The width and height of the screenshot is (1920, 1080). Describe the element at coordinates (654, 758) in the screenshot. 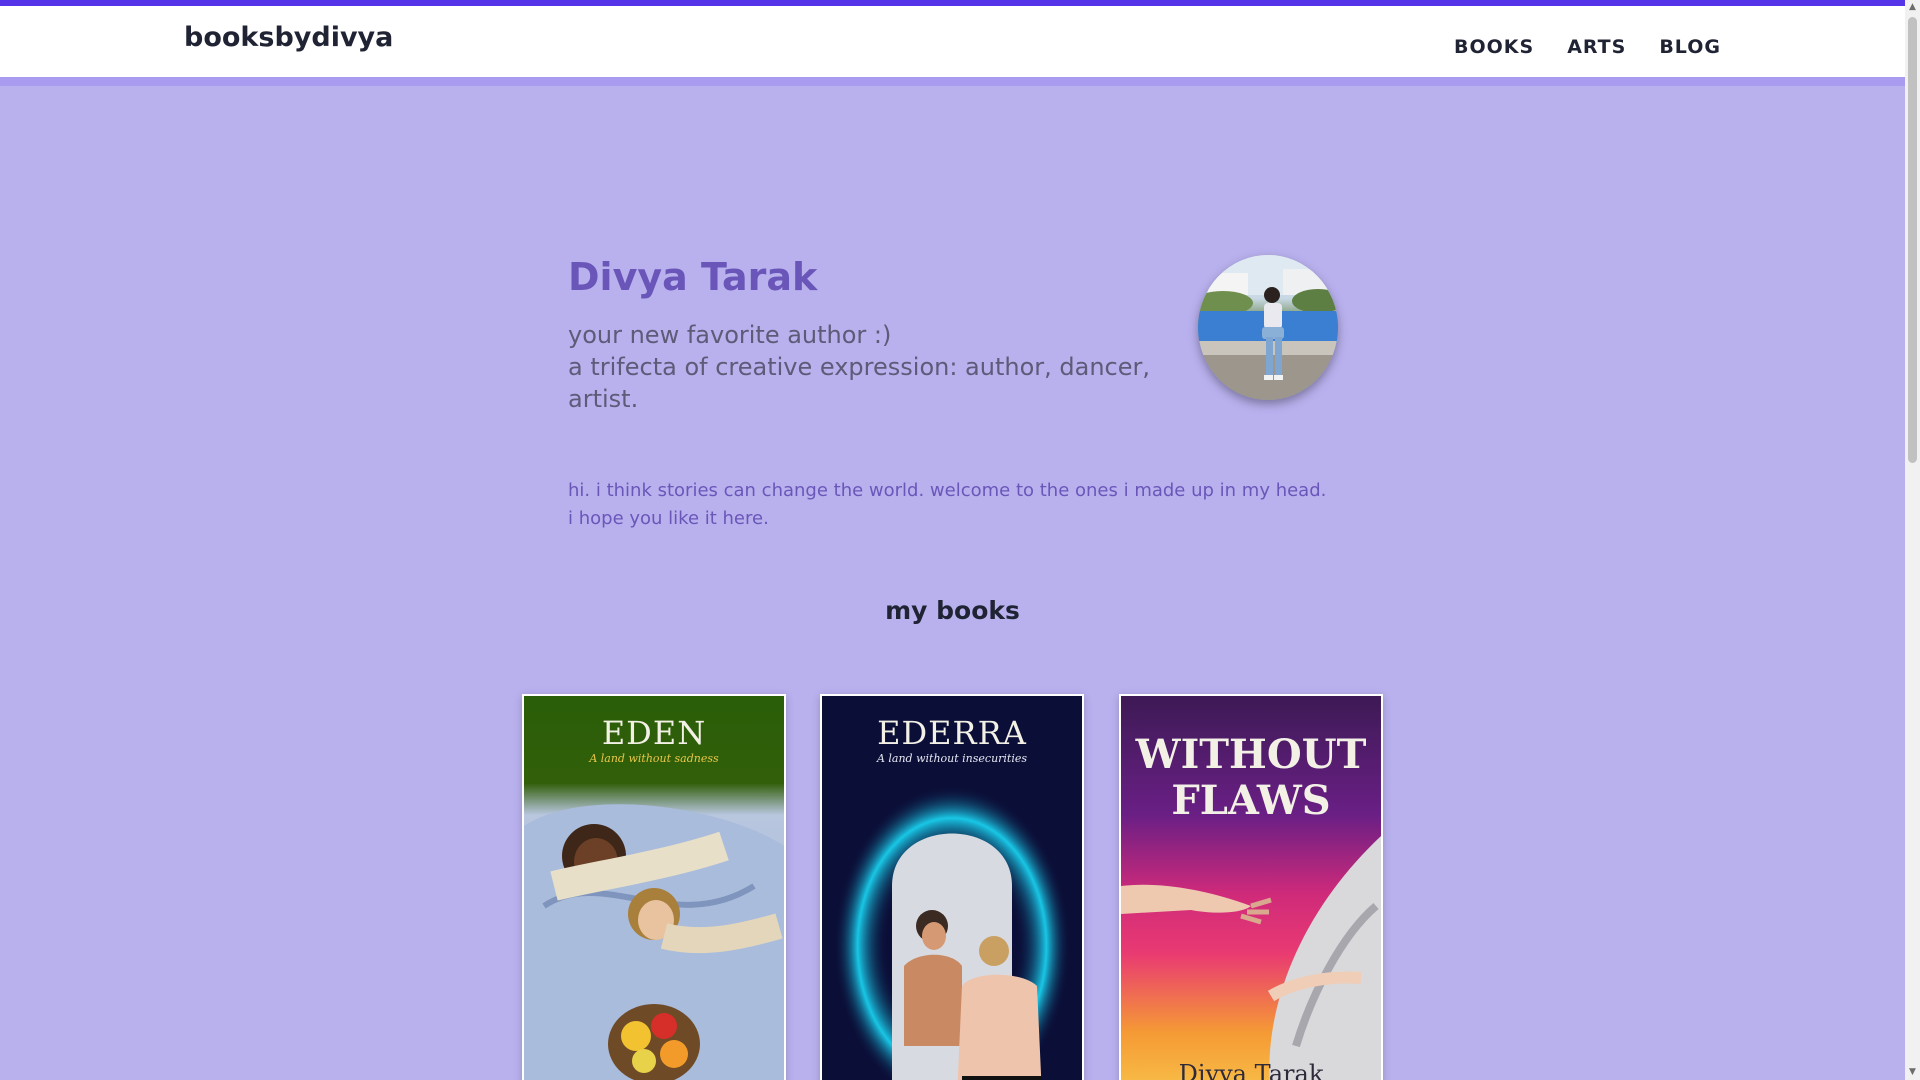

I see `book-subtitle: A land without sadness` at that location.